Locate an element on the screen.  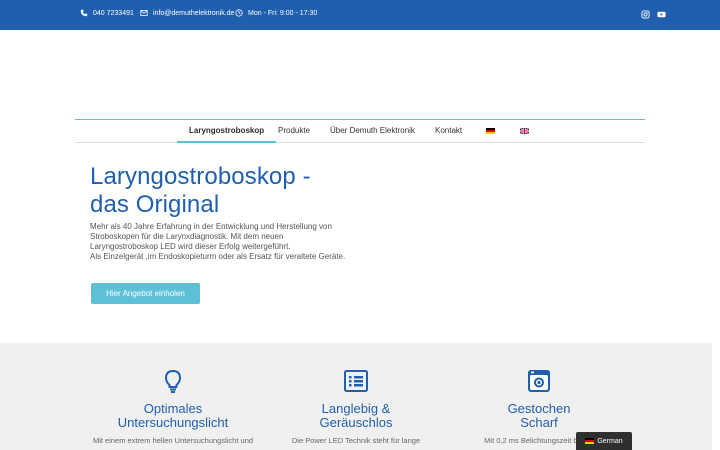
language-switcher: German is located at coordinates (604, 441).